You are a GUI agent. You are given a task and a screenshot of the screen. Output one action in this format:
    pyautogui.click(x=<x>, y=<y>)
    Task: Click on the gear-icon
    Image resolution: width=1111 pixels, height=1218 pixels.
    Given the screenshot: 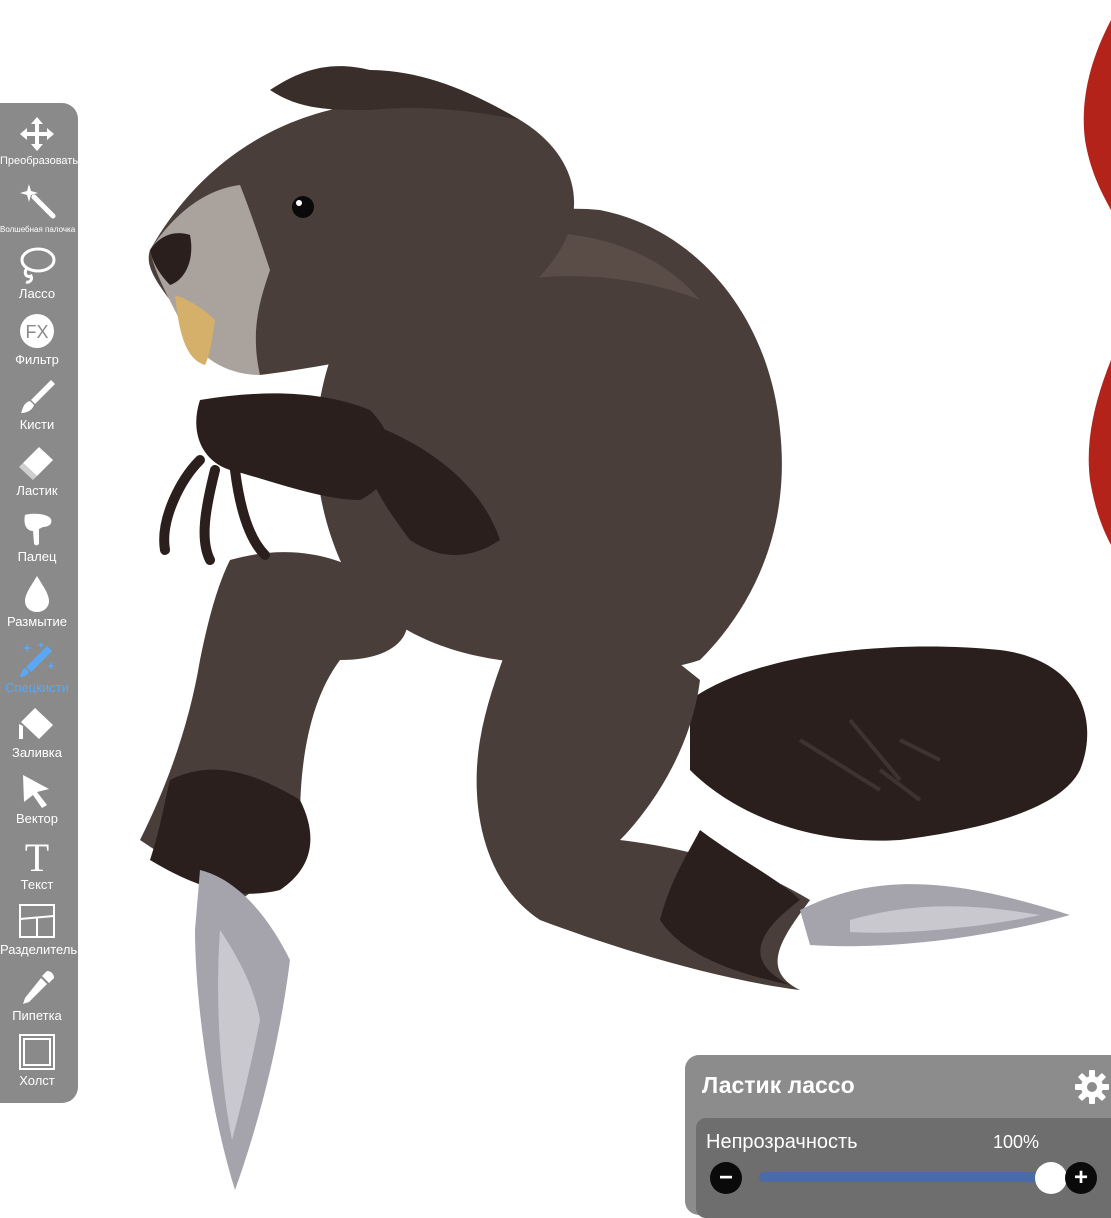 What is the action you would take?
    pyautogui.click(x=1092, y=1087)
    